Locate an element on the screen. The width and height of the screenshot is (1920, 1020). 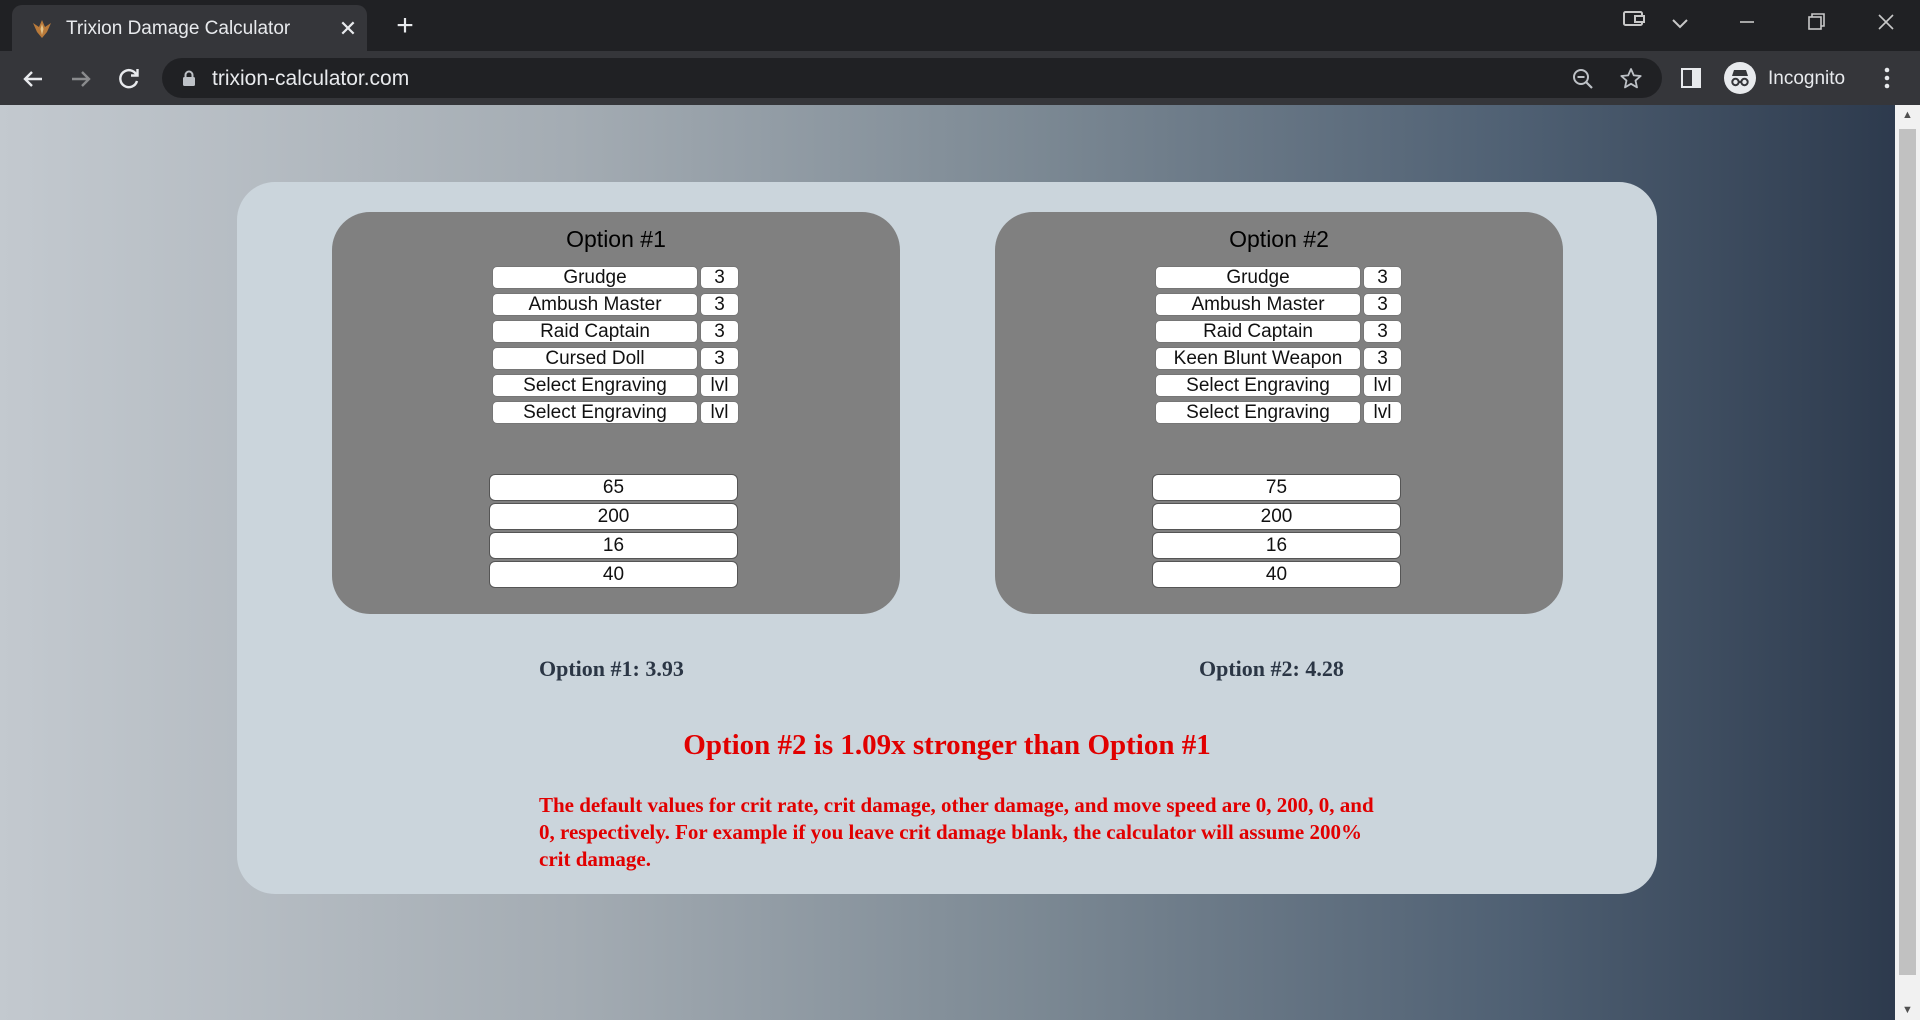
minimize-icon is located at coordinates (1747, 23).